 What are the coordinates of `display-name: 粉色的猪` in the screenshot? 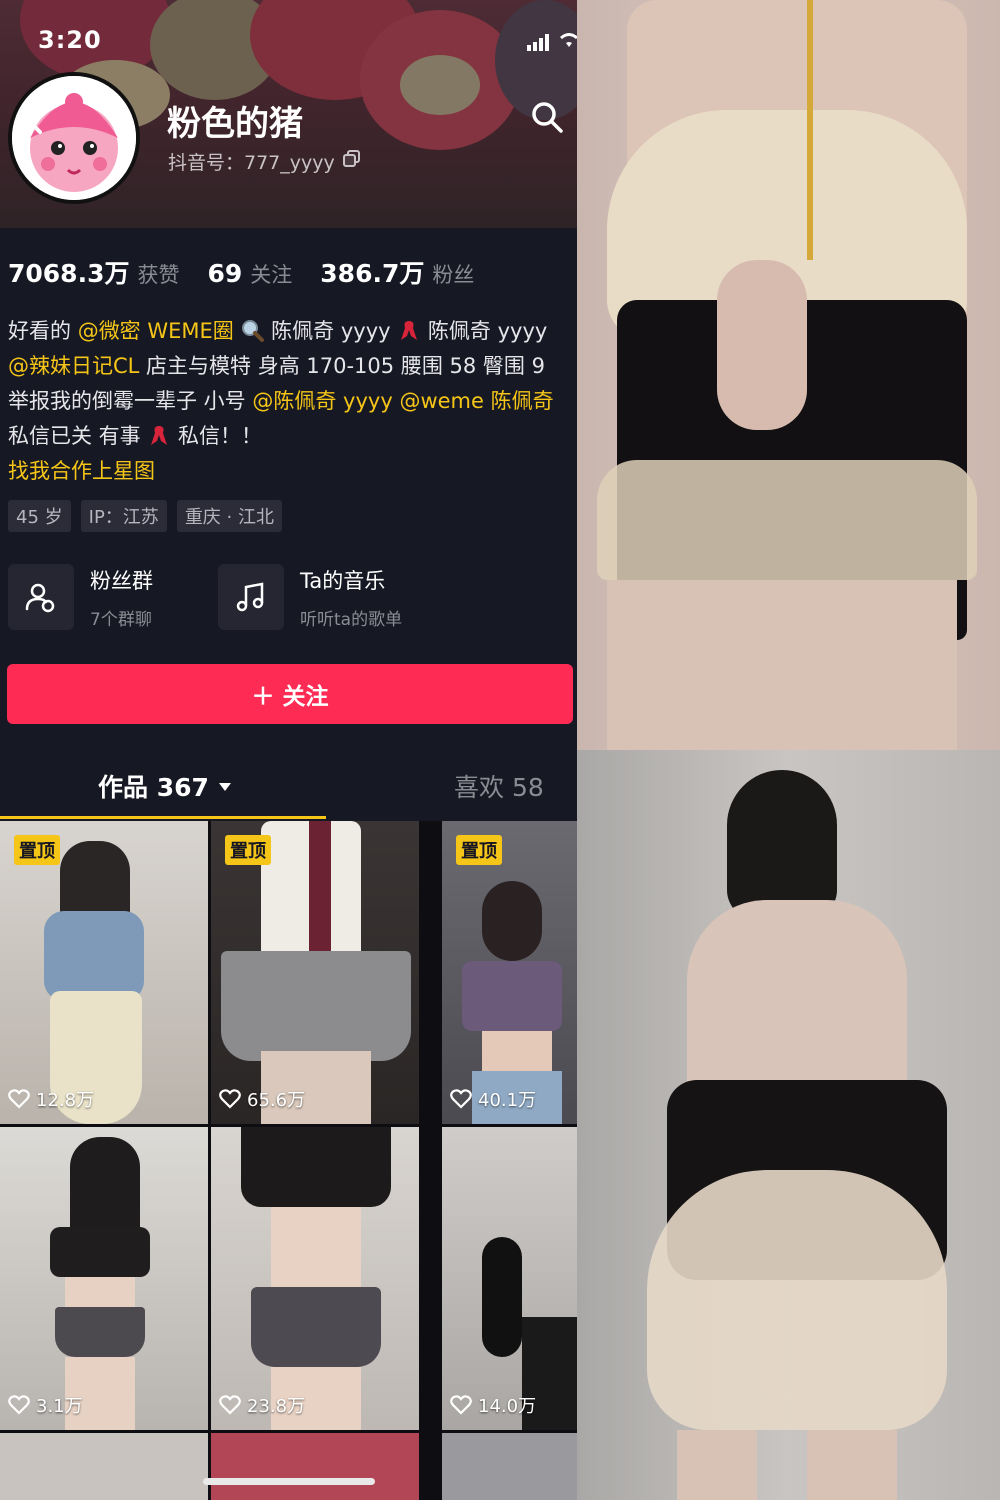 It's located at (235, 124).